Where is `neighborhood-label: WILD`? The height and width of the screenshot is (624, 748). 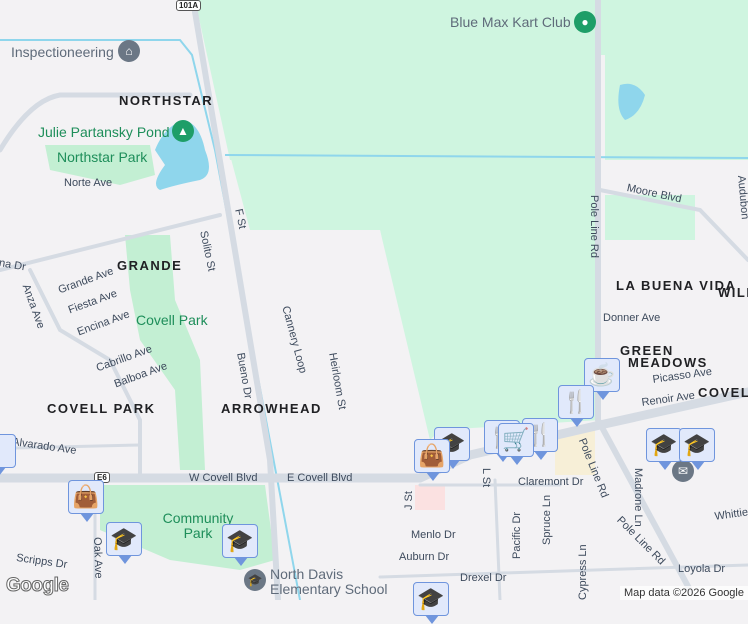
neighborhood-label: WILD is located at coordinates (733, 292).